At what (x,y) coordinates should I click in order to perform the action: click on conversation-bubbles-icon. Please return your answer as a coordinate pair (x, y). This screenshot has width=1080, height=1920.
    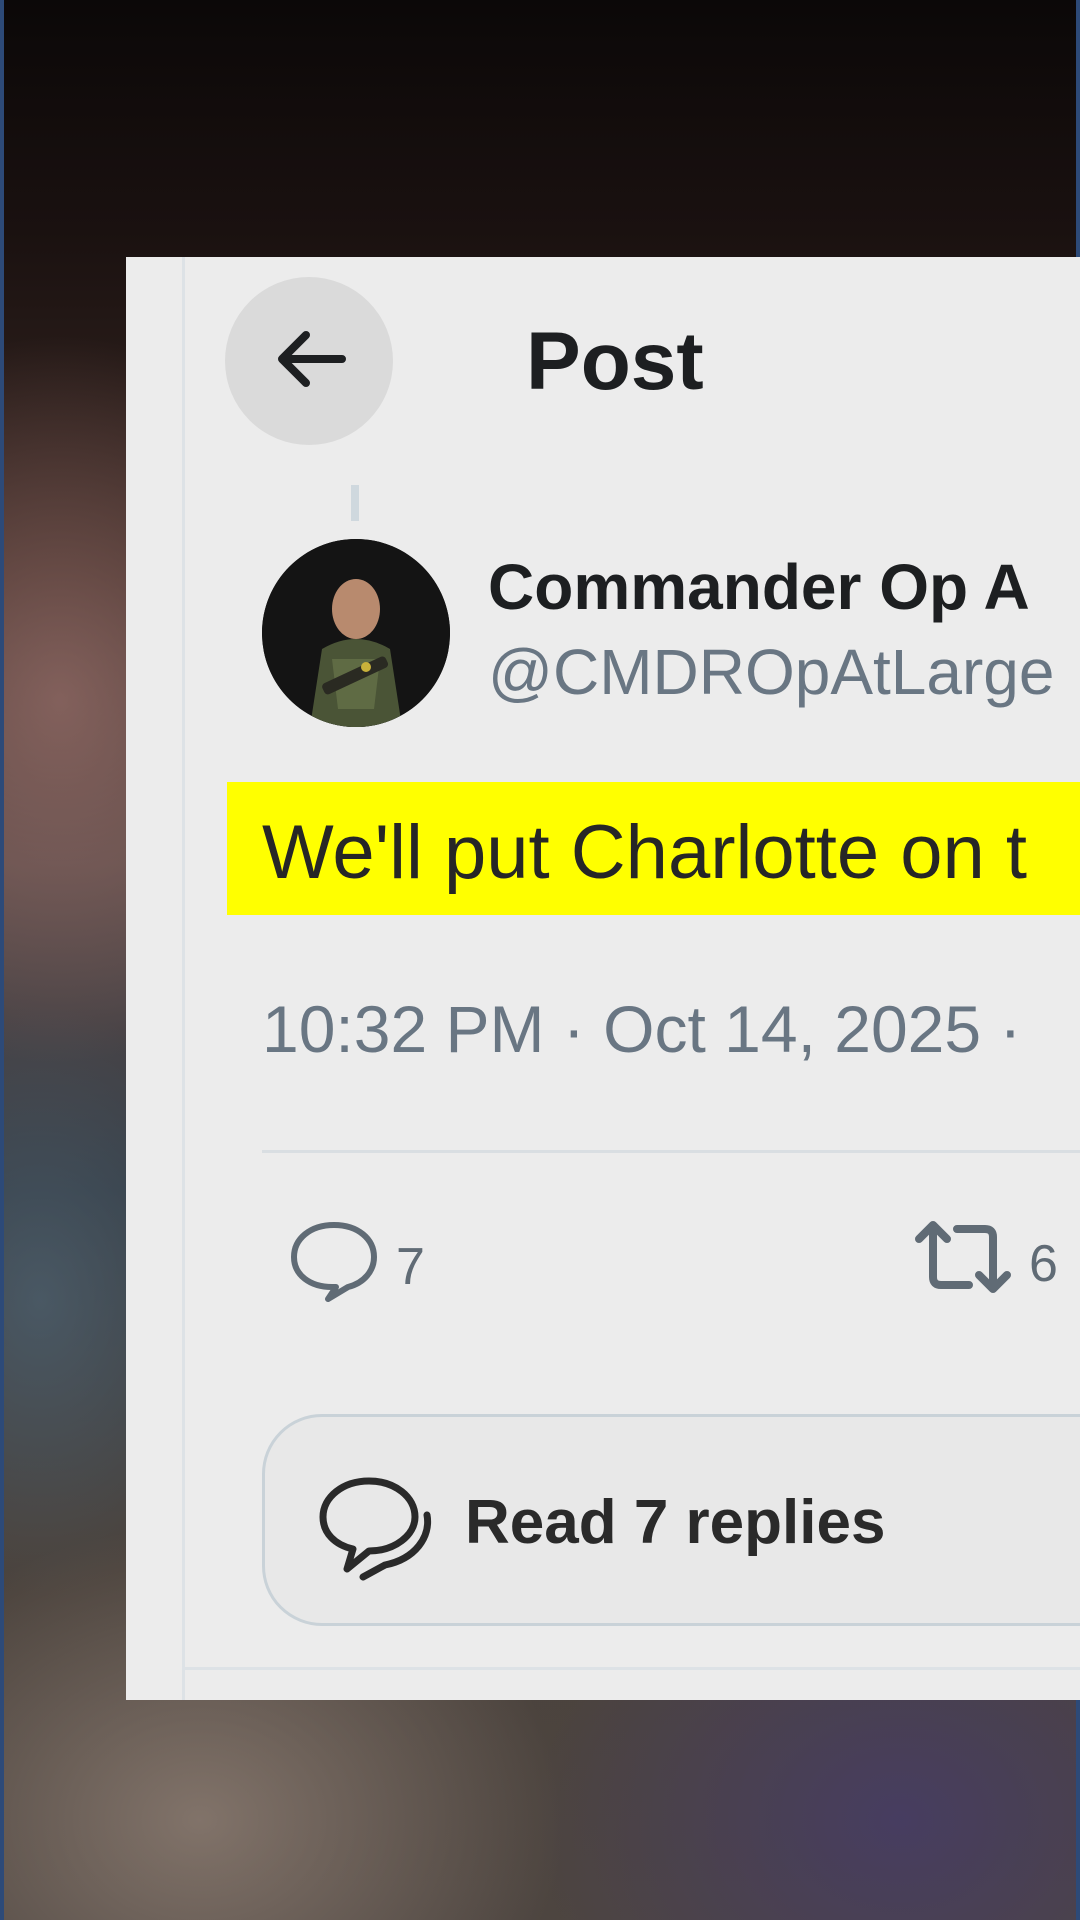
    Looking at the image, I should click on (375, 1530).